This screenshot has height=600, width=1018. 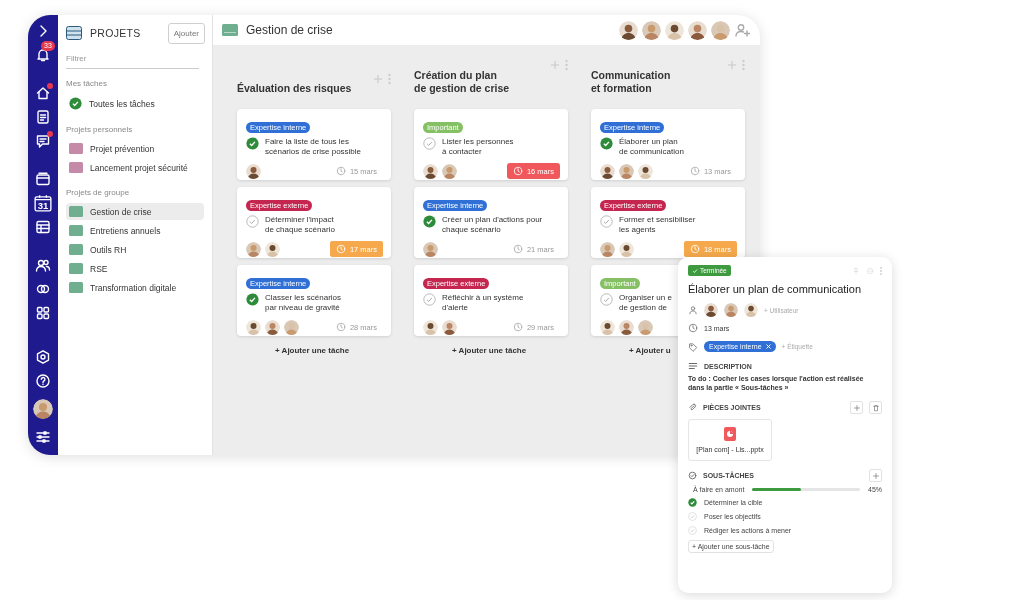 I want to click on project-item: Lancement projet sécurité, so click(x=135, y=167).